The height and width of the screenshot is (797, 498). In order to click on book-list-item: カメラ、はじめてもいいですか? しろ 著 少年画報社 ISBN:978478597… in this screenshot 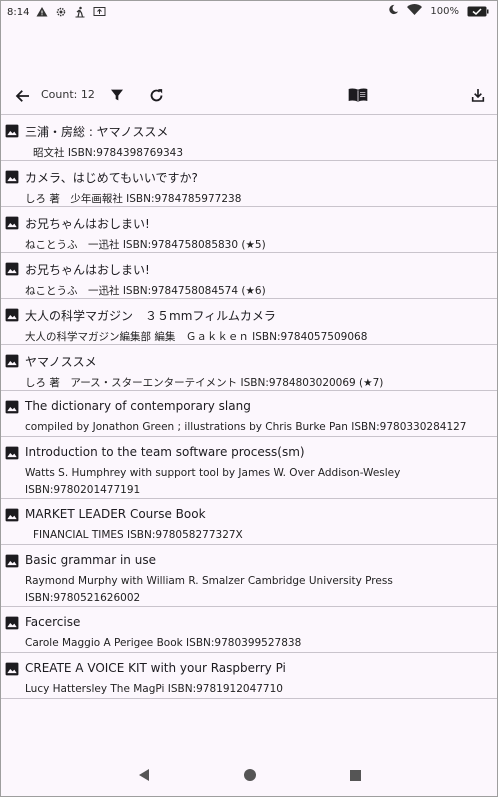, I will do `click(249, 184)`.